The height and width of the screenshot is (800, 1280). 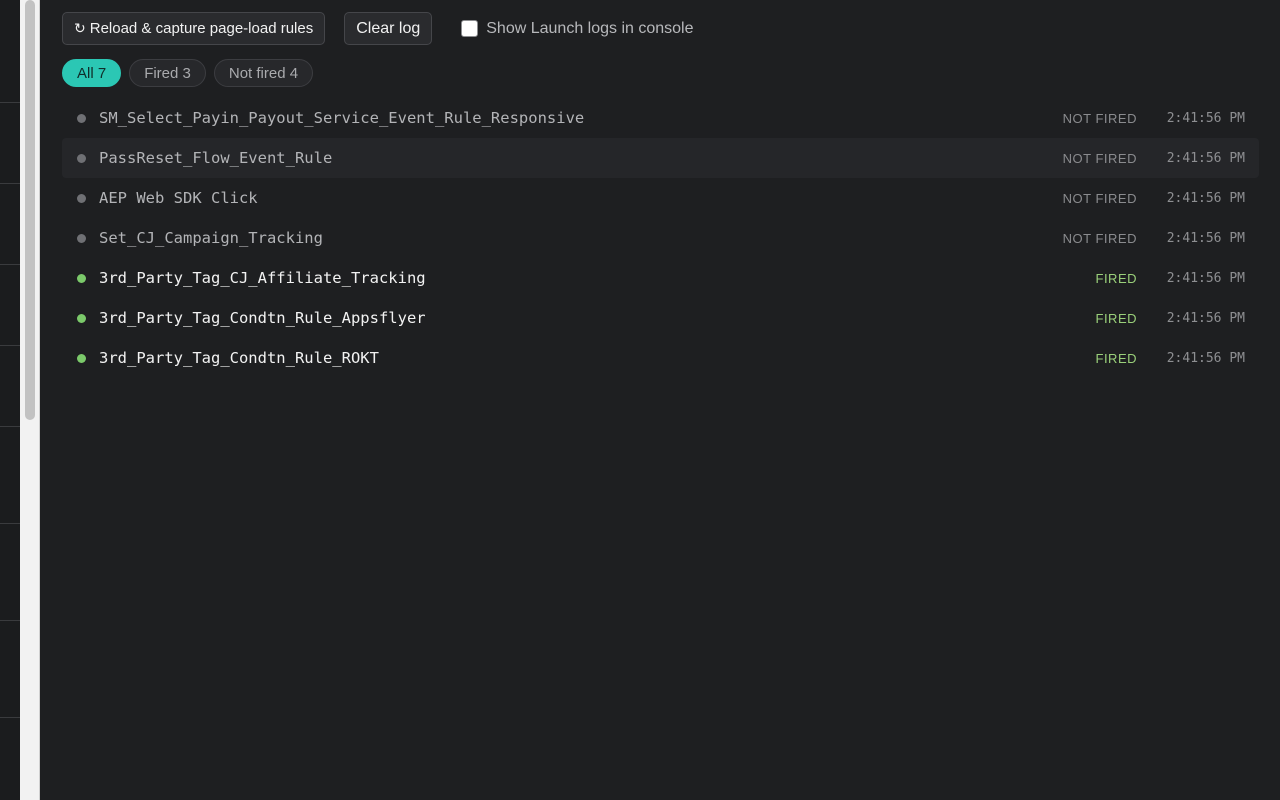 I want to click on rule-name: 3rd_Party_Tag_Condtn_Rule_Appsflyer, so click(x=262, y=318).